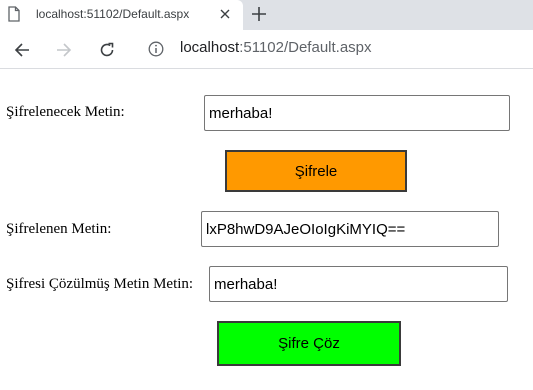 This screenshot has width=533, height=390. Describe the element at coordinates (305, 47) in the screenshot. I see `url-path: :51102/Default.aspx` at that location.